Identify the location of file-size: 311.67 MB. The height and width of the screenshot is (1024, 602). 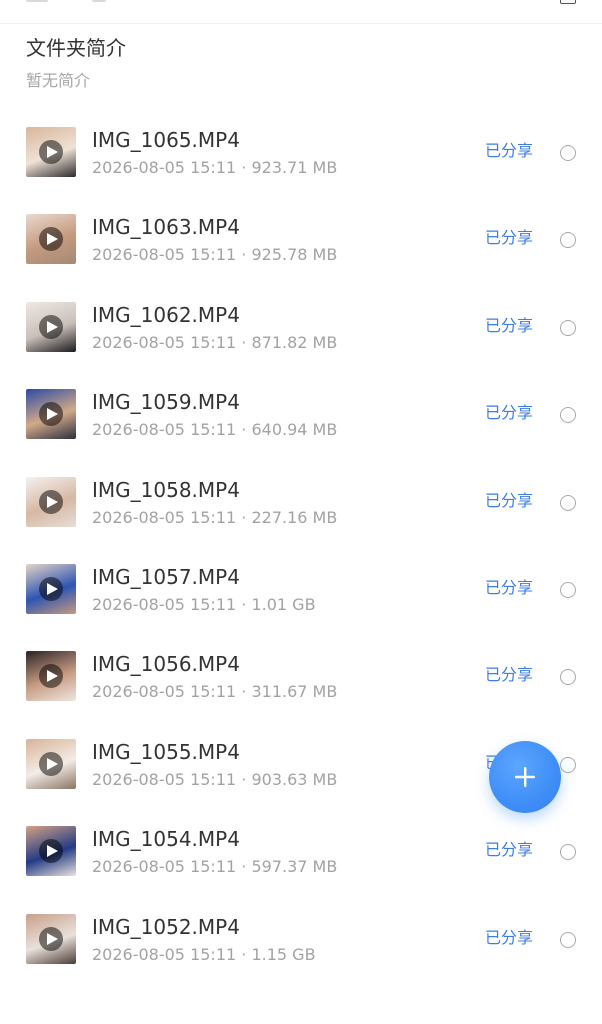
(294, 692).